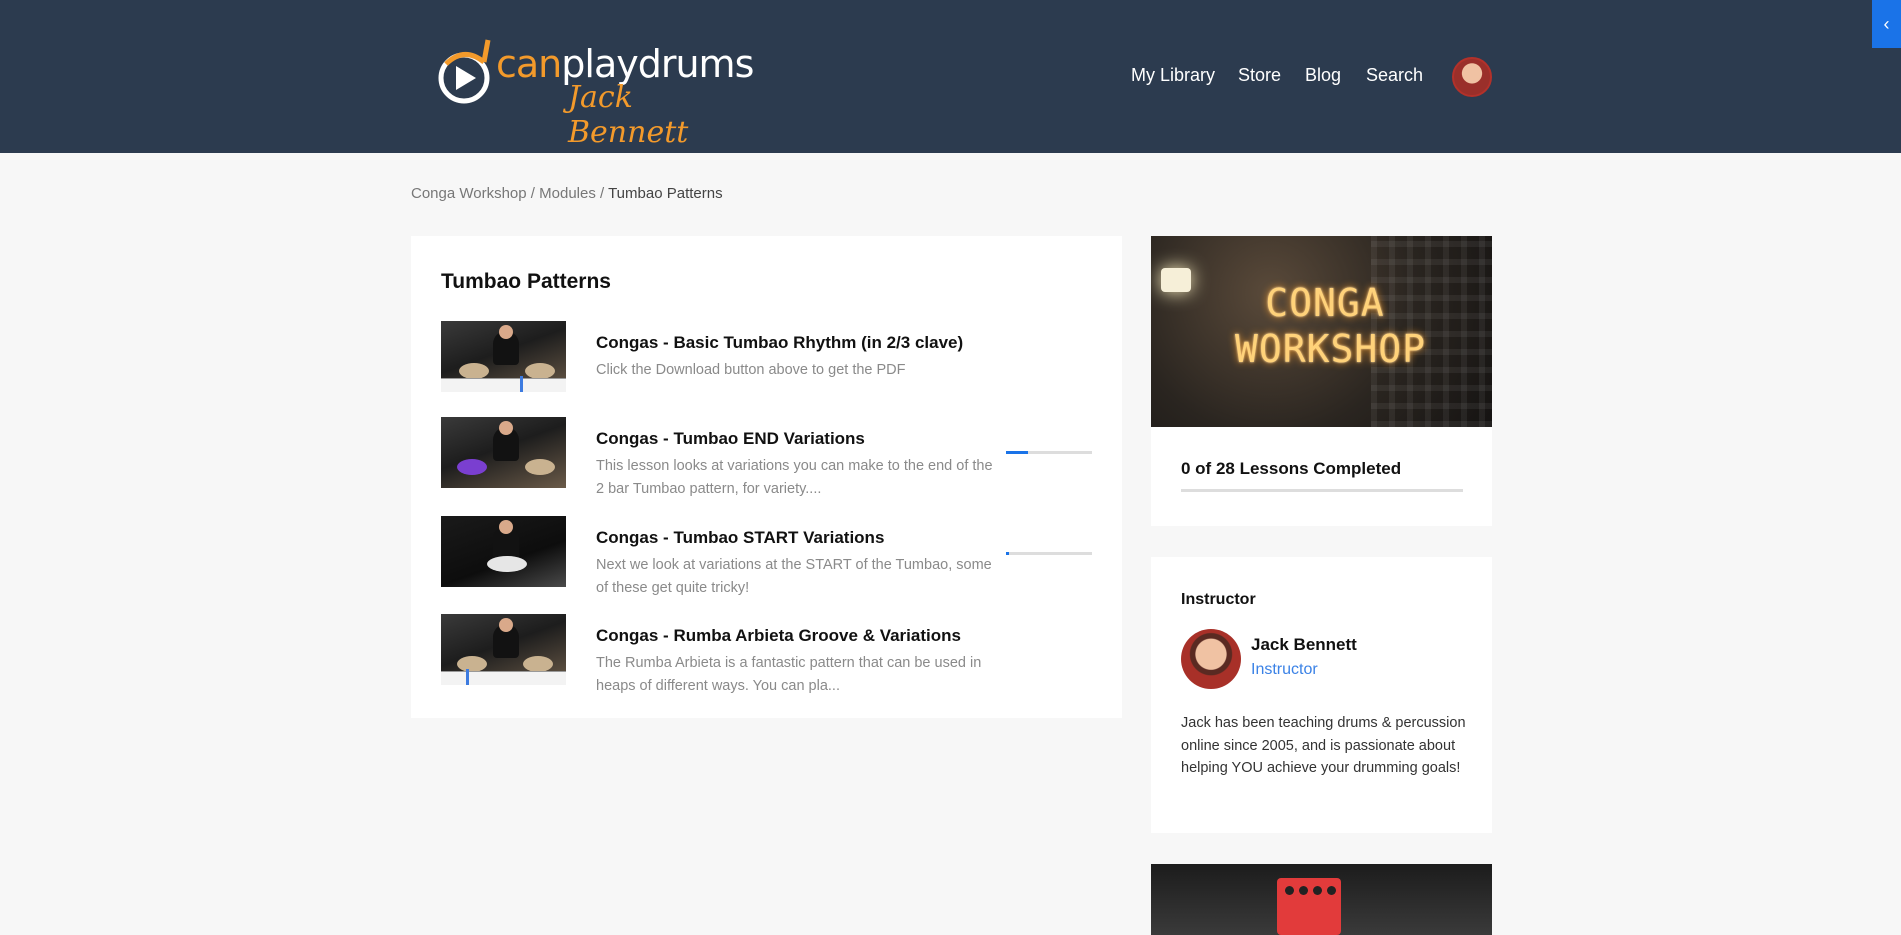  I want to click on chevron-left-icon: ‹, so click(1886, 23).